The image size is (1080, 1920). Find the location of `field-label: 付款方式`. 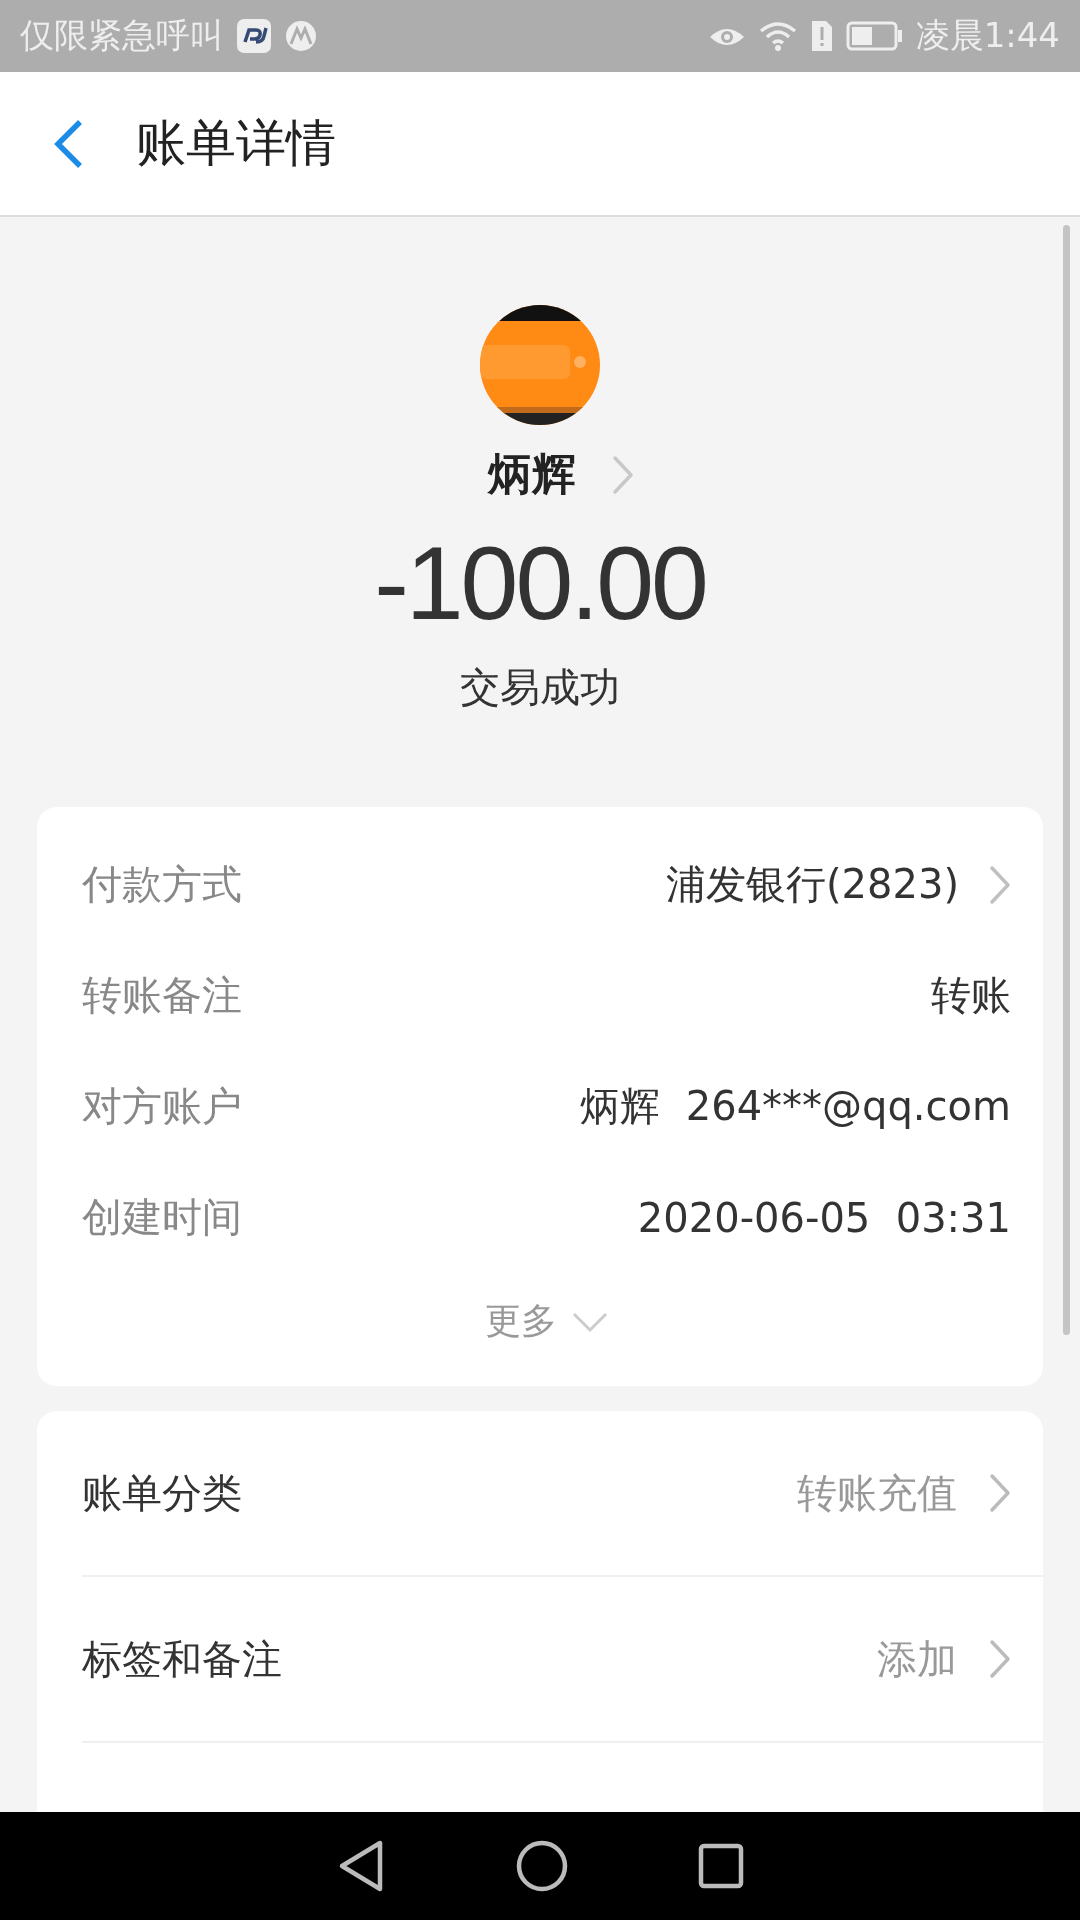

field-label: 付款方式 is located at coordinates (162, 885).